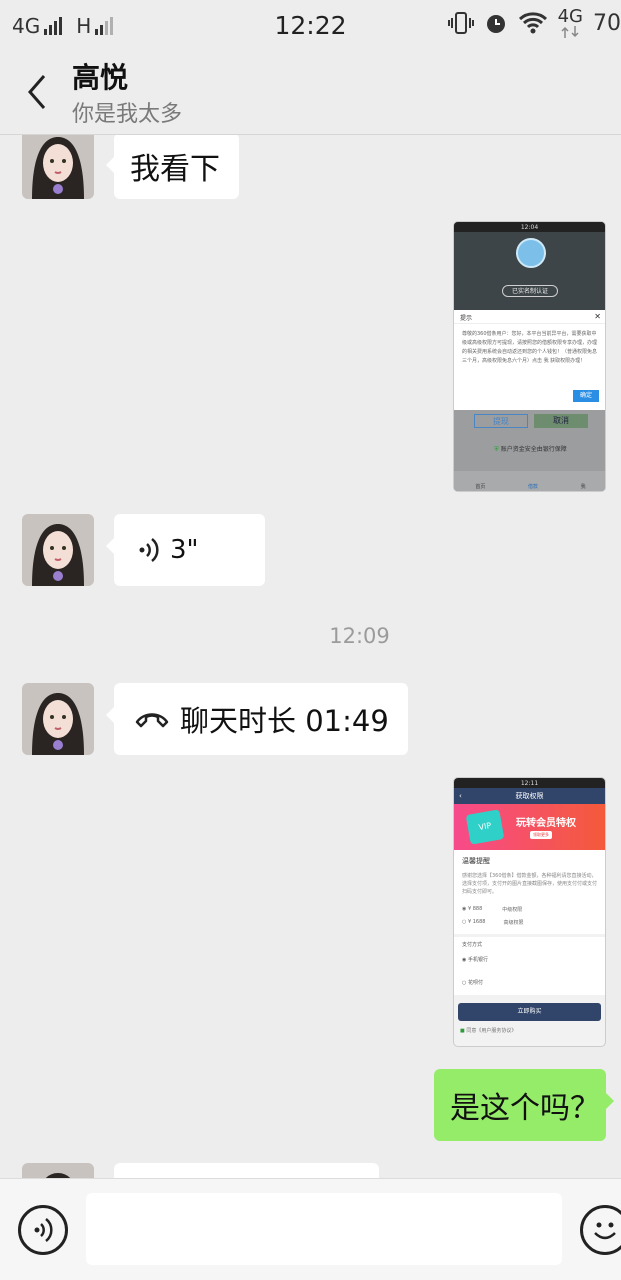 Image resolution: width=621 pixels, height=1280 pixels. I want to click on buy-button: 立即购买, so click(529, 1012).